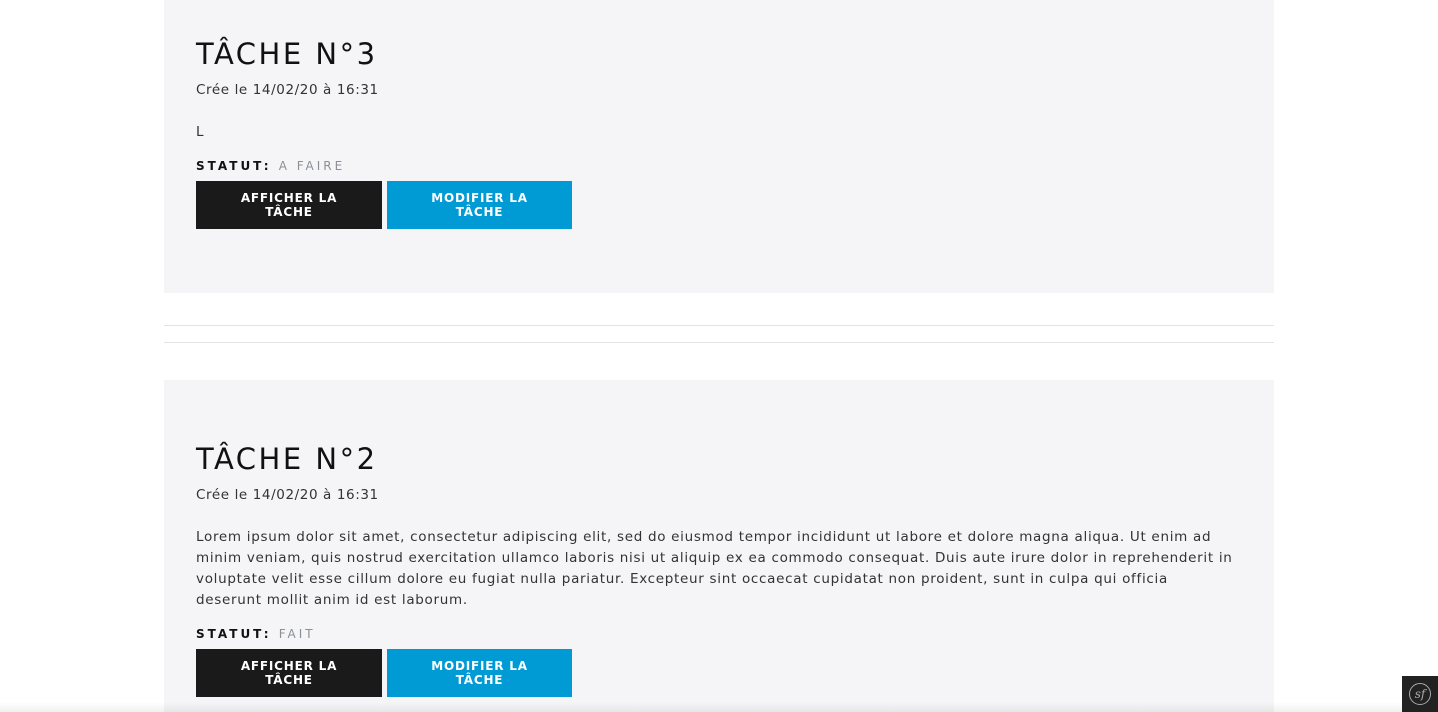 This screenshot has width=1438, height=712. I want to click on task-status: STATUT: FAIT, so click(256, 634).